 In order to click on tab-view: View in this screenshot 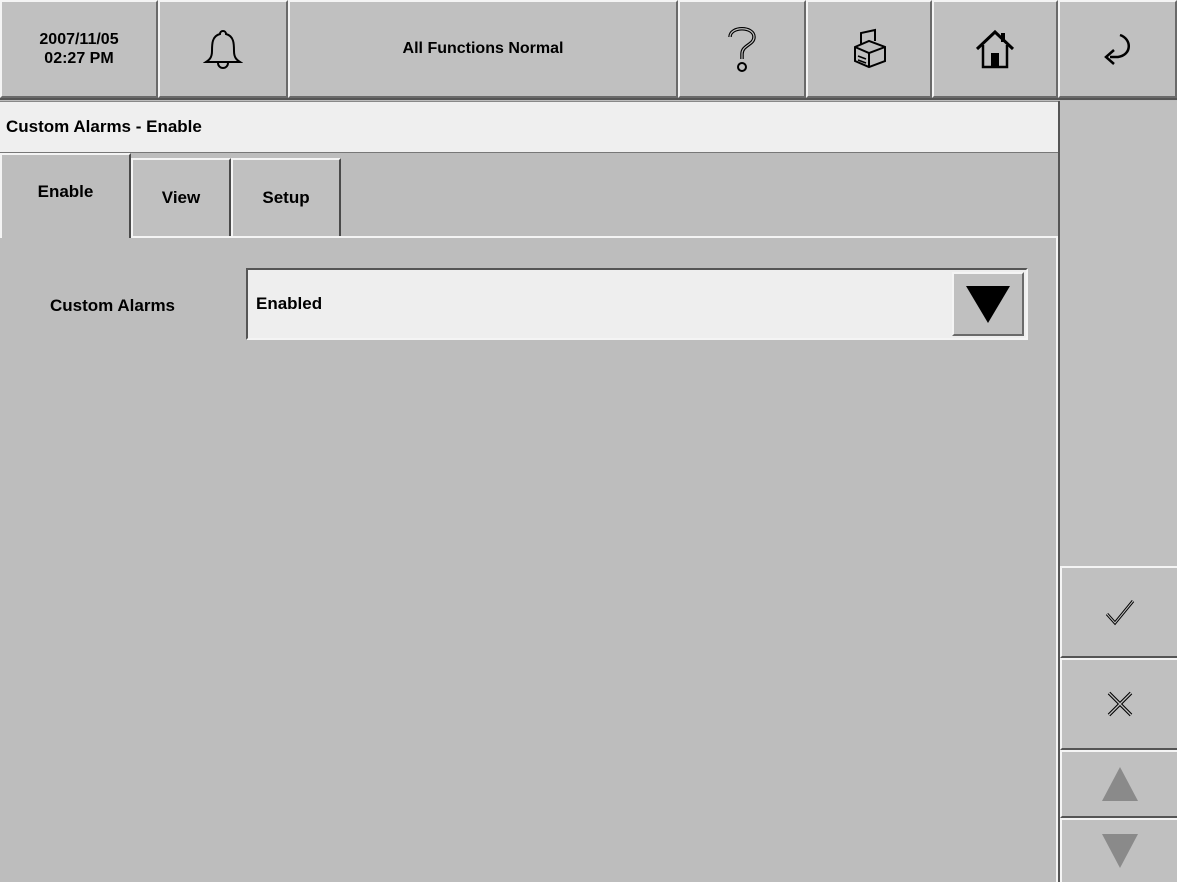, I will do `click(181, 197)`.